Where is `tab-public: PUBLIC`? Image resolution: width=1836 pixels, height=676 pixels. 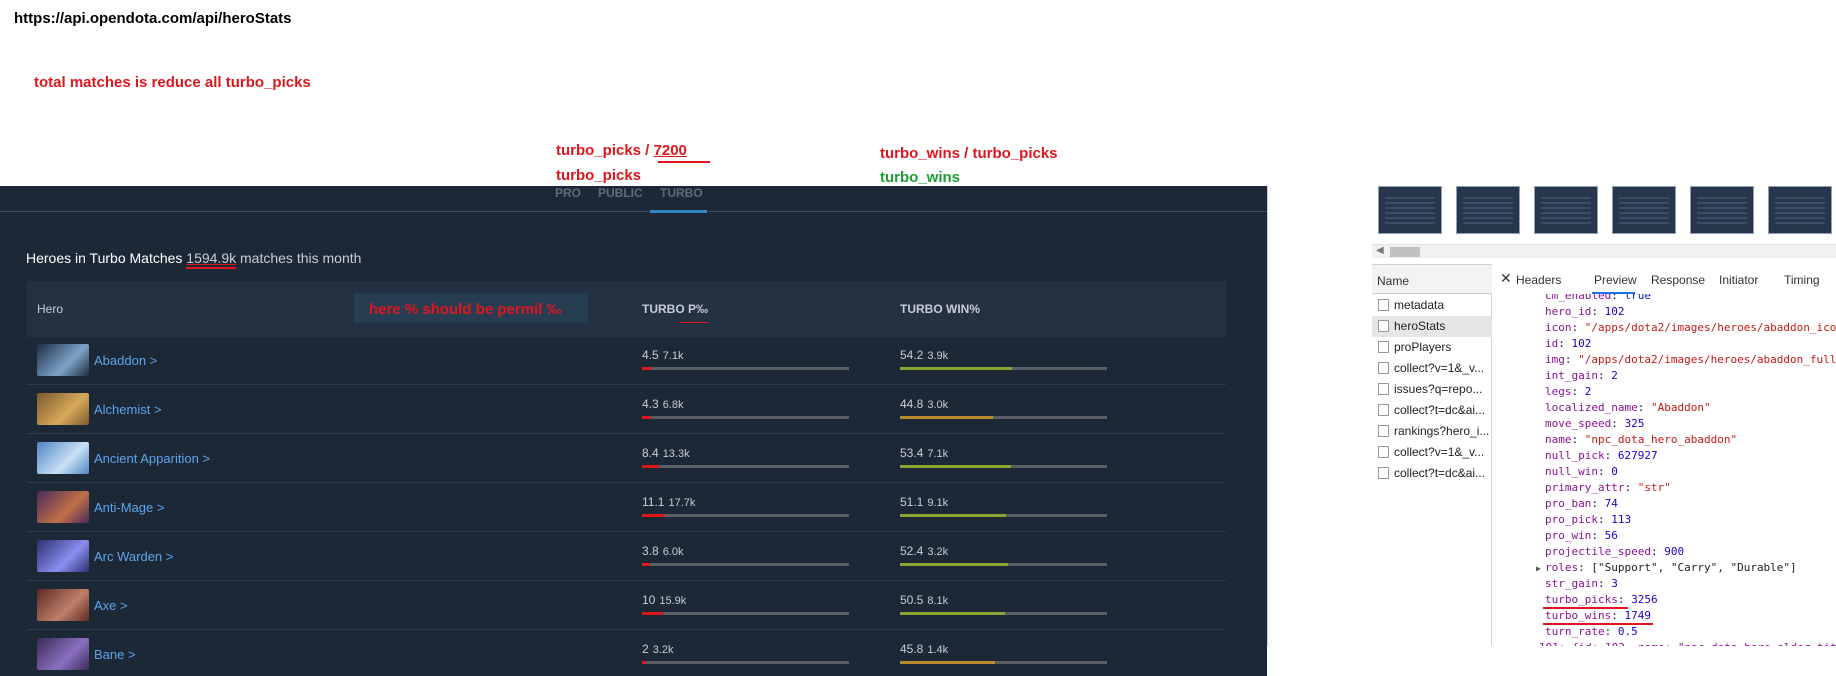
tab-public: PUBLIC is located at coordinates (620, 193).